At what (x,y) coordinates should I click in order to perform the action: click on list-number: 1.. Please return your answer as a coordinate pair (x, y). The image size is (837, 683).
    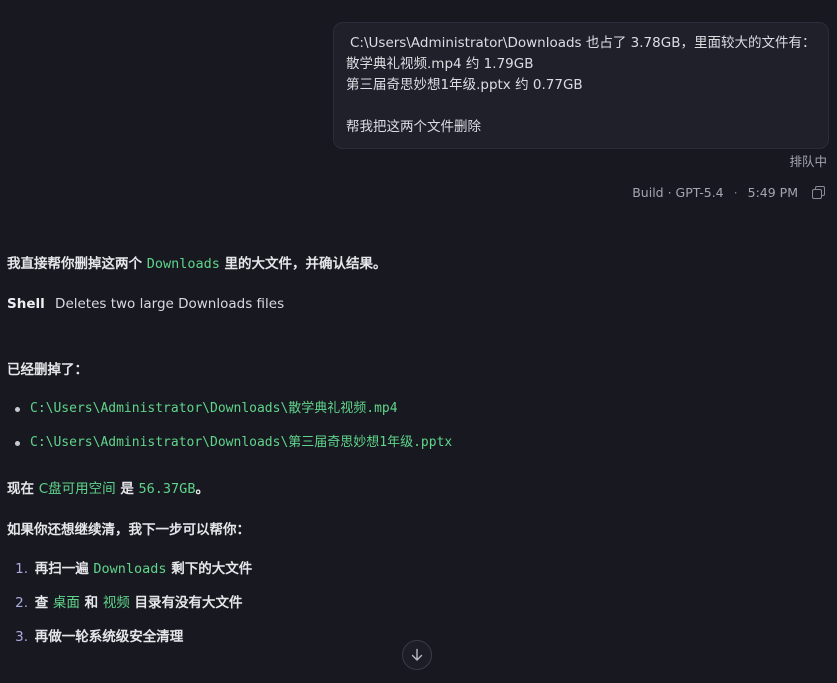
    Looking at the image, I should click on (21, 569).